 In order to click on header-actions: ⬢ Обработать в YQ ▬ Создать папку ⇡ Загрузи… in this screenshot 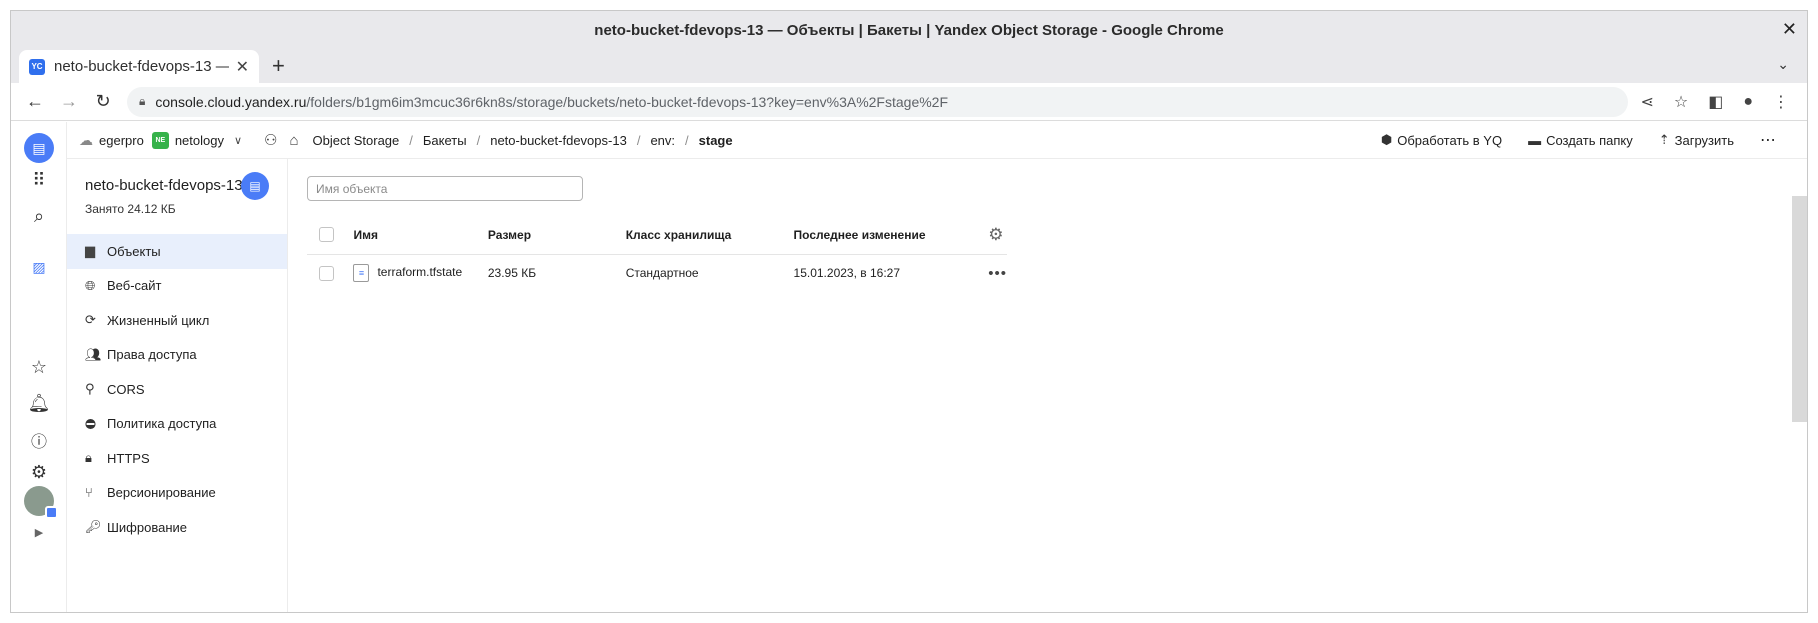, I will do `click(1594, 140)`.